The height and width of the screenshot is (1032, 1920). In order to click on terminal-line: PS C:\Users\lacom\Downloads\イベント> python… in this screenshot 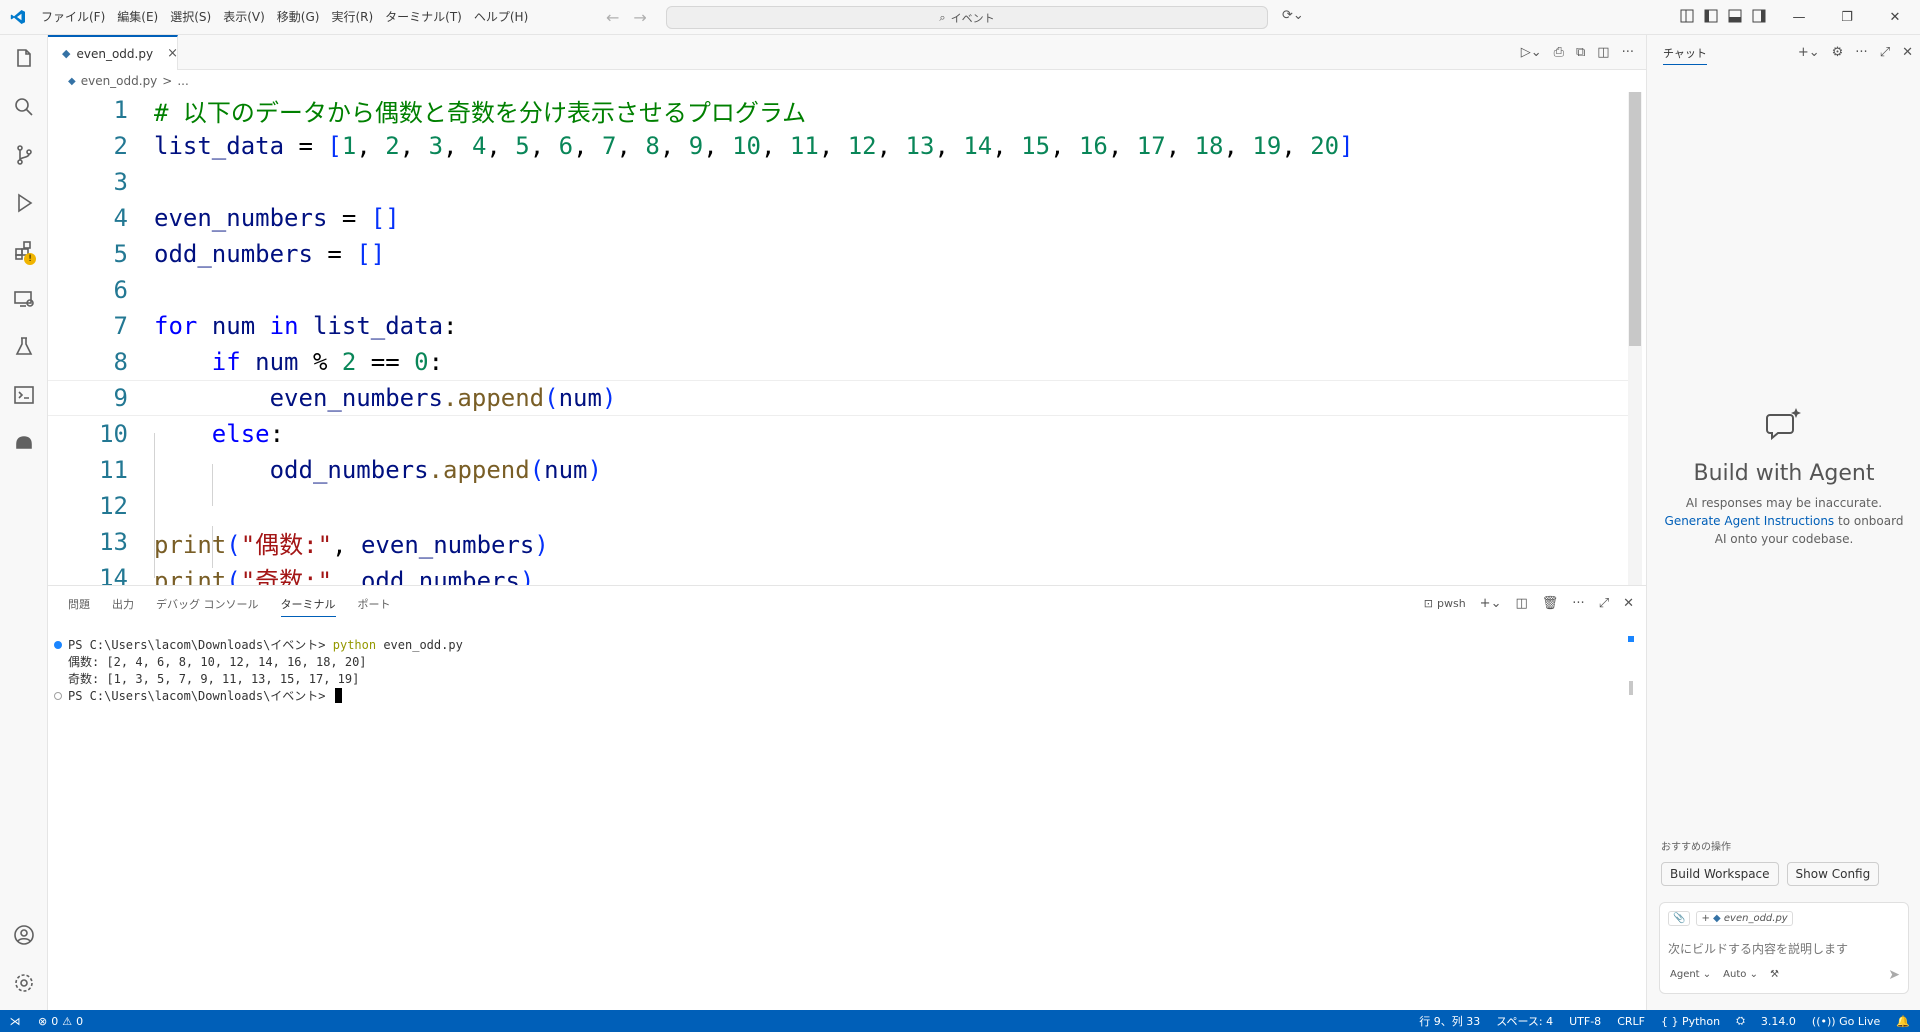, I will do `click(258, 644)`.